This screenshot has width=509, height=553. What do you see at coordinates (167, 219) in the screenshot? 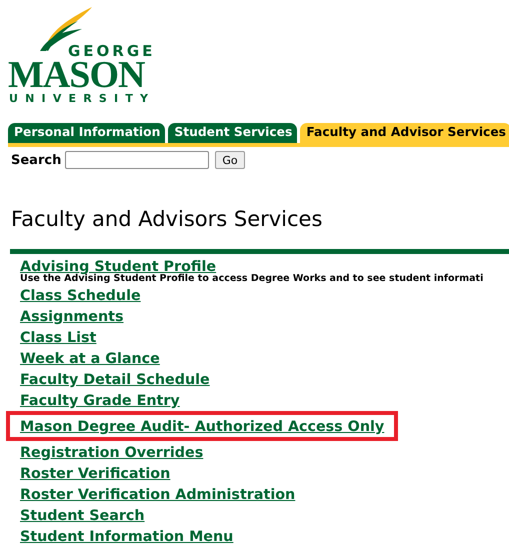
I see `page-heading: Faculty and Advisors Services` at bounding box center [167, 219].